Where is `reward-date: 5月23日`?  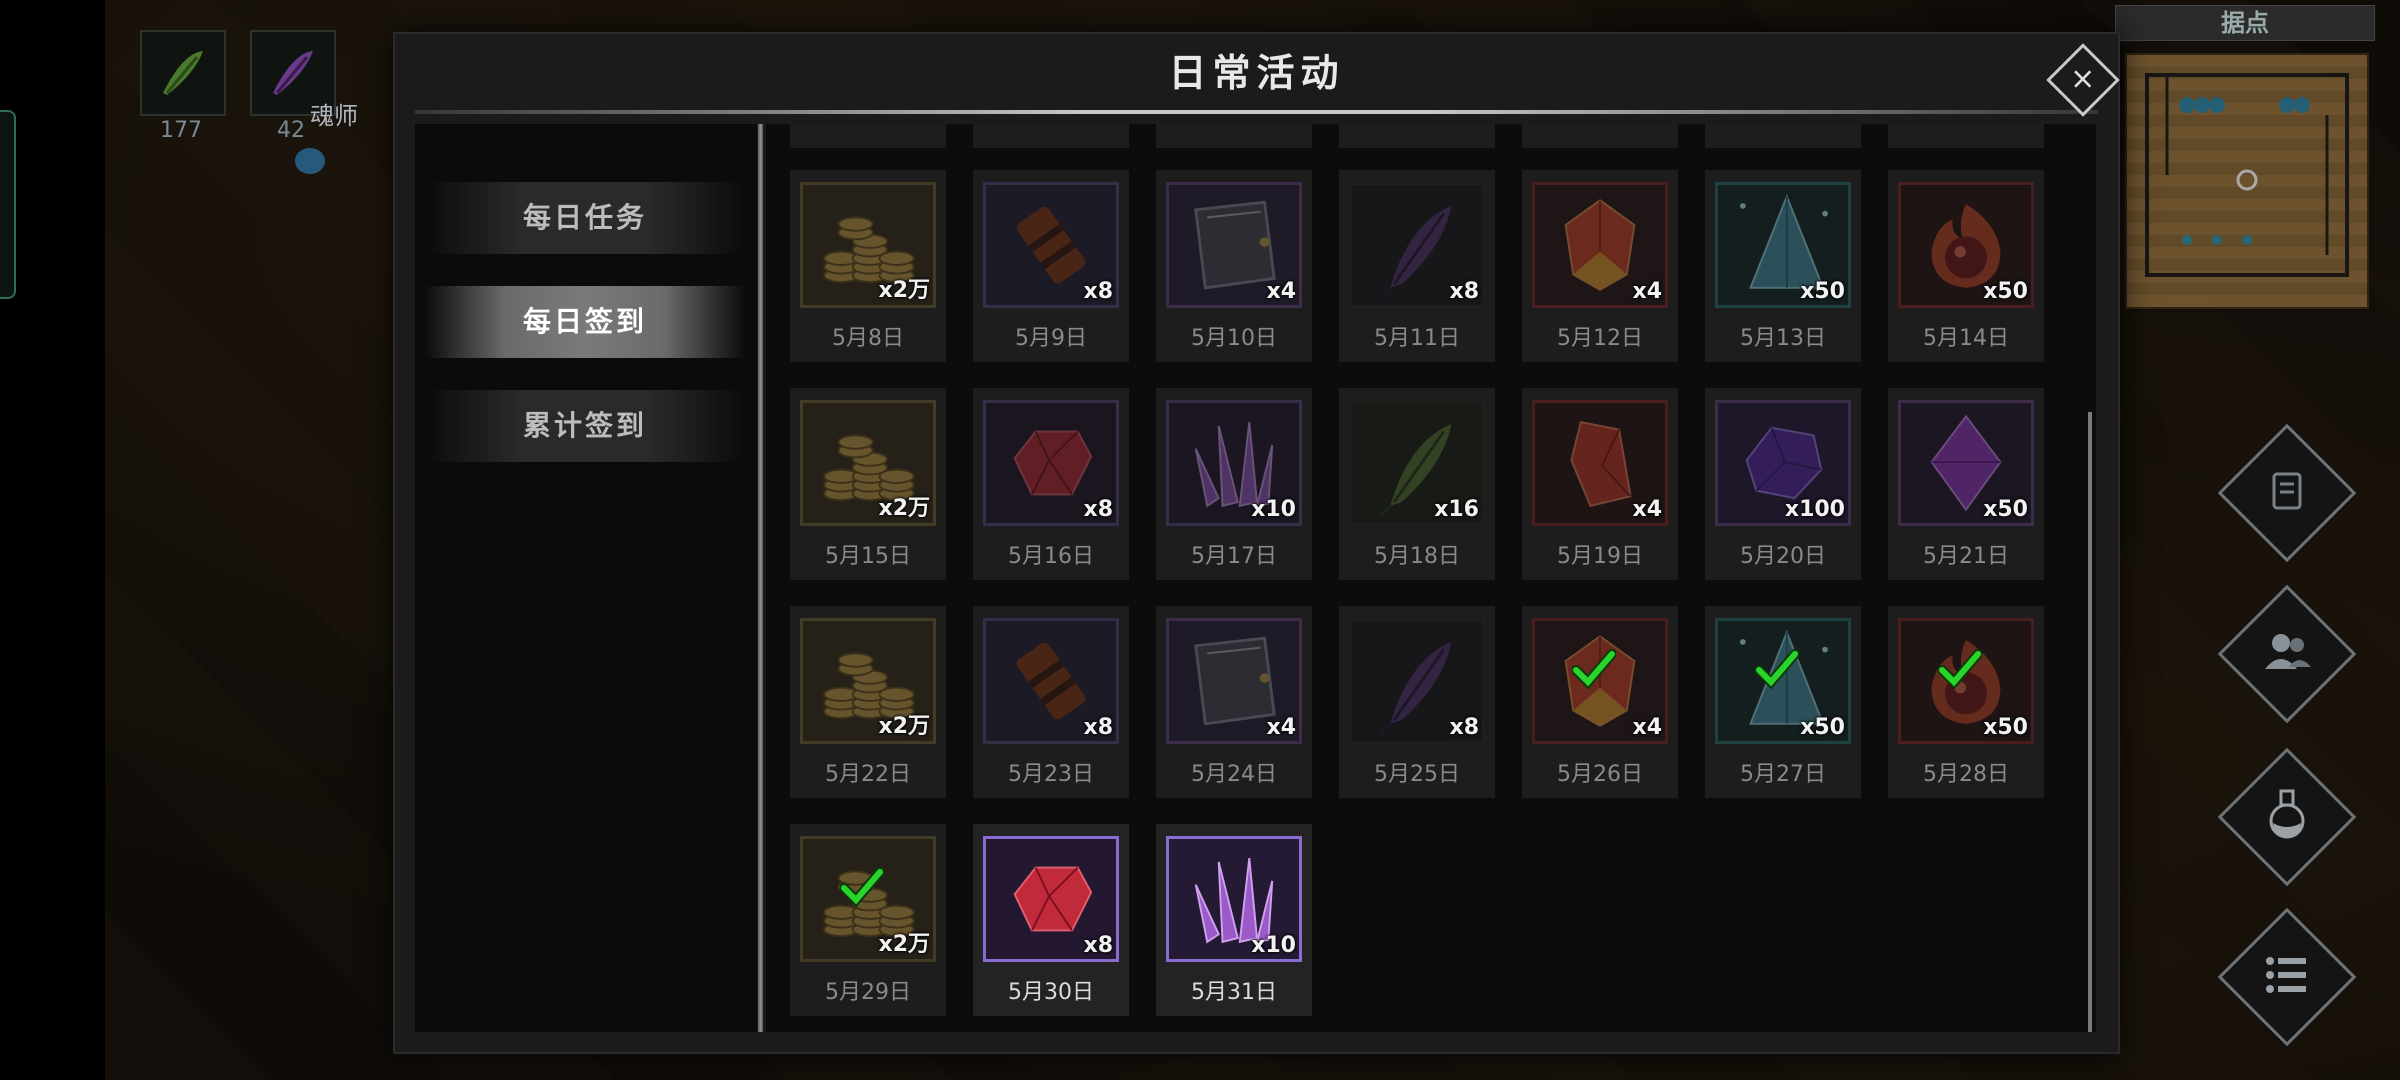 reward-date: 5月23日 is located at coordinates (1051, 774).